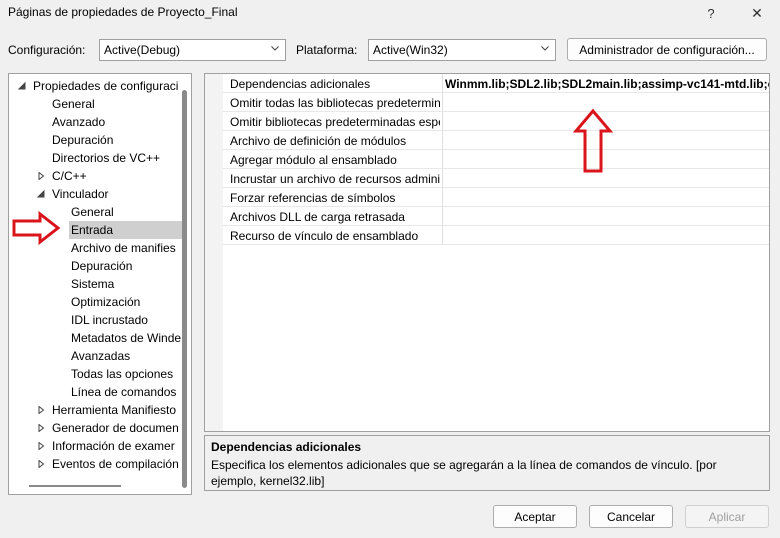 This screenshot has height=538, width=780. I want to click on grid-row: Agregar módulo al ensamblado, so click(496, 159).